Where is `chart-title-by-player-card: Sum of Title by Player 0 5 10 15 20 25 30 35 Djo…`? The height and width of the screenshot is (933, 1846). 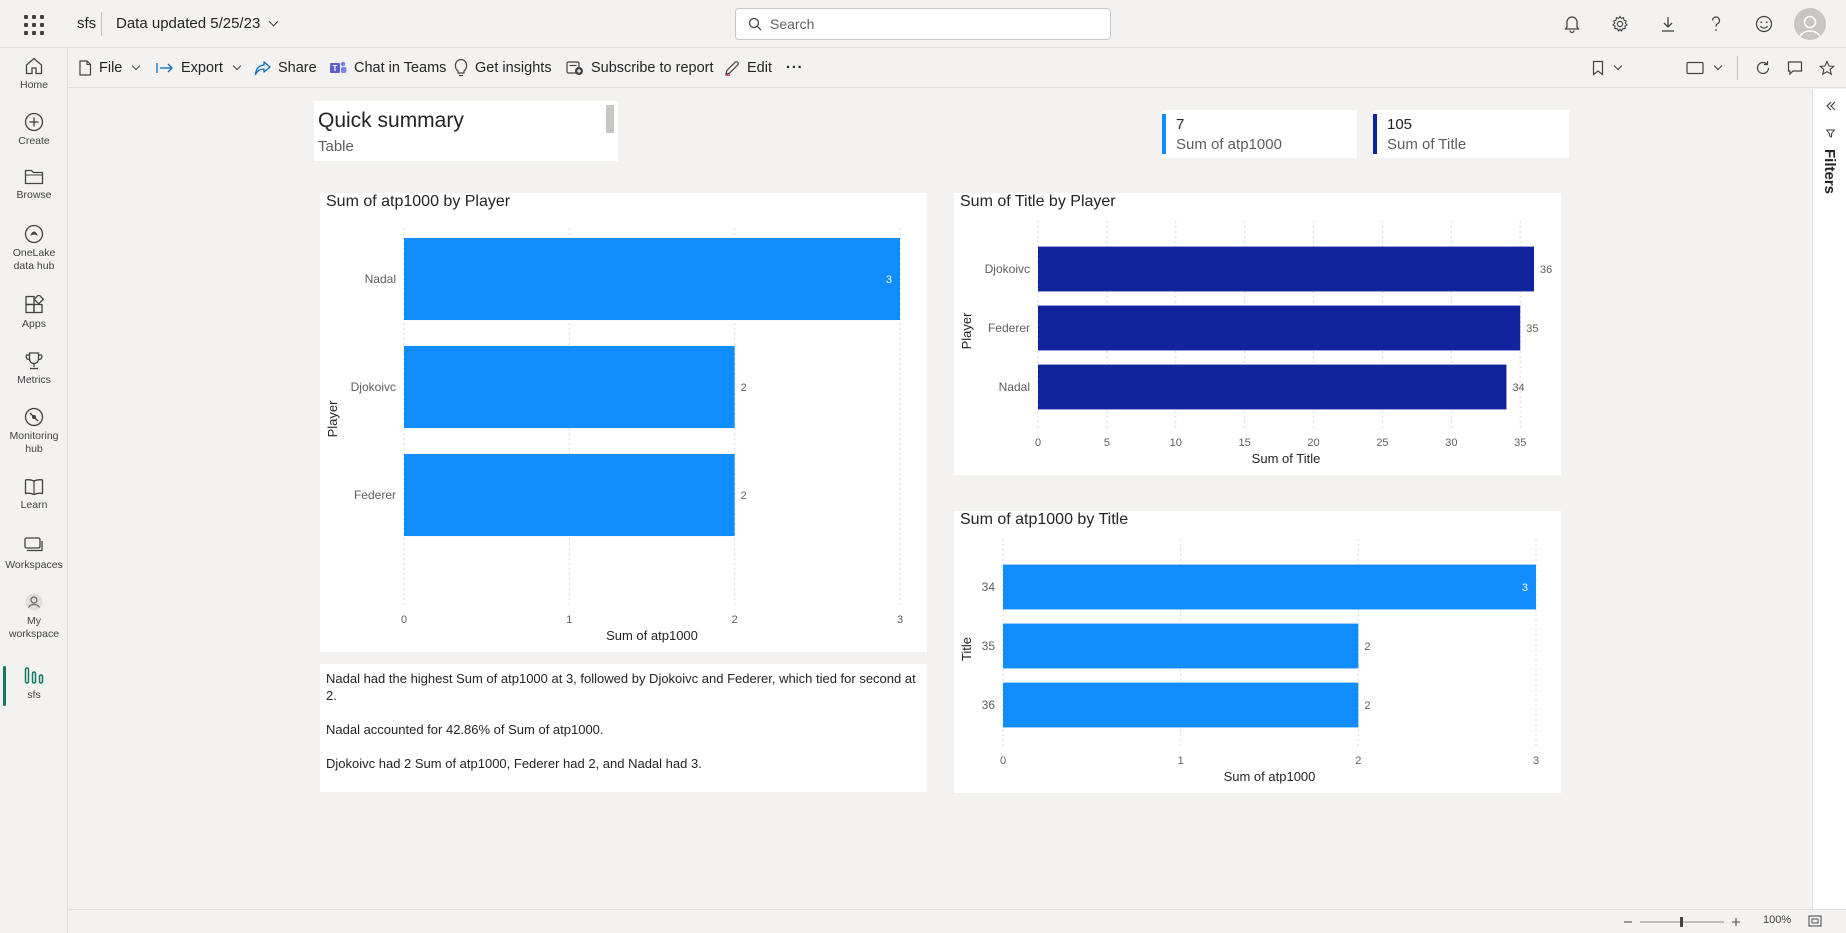
chart-title-by-player-card: Sum of Title by Player 0 5 10 15 20 25 30 35 Djo… is located at coordinates (1257, 334).